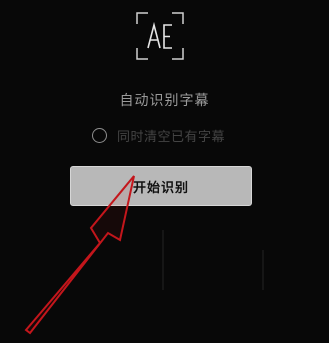 The width and height of the screenshot is (329, 343). Describe the element at coordinates (171, 137) in the screenshot. I see `clear-existing-subtitles-label: 同时清空已有字幕` at that location.